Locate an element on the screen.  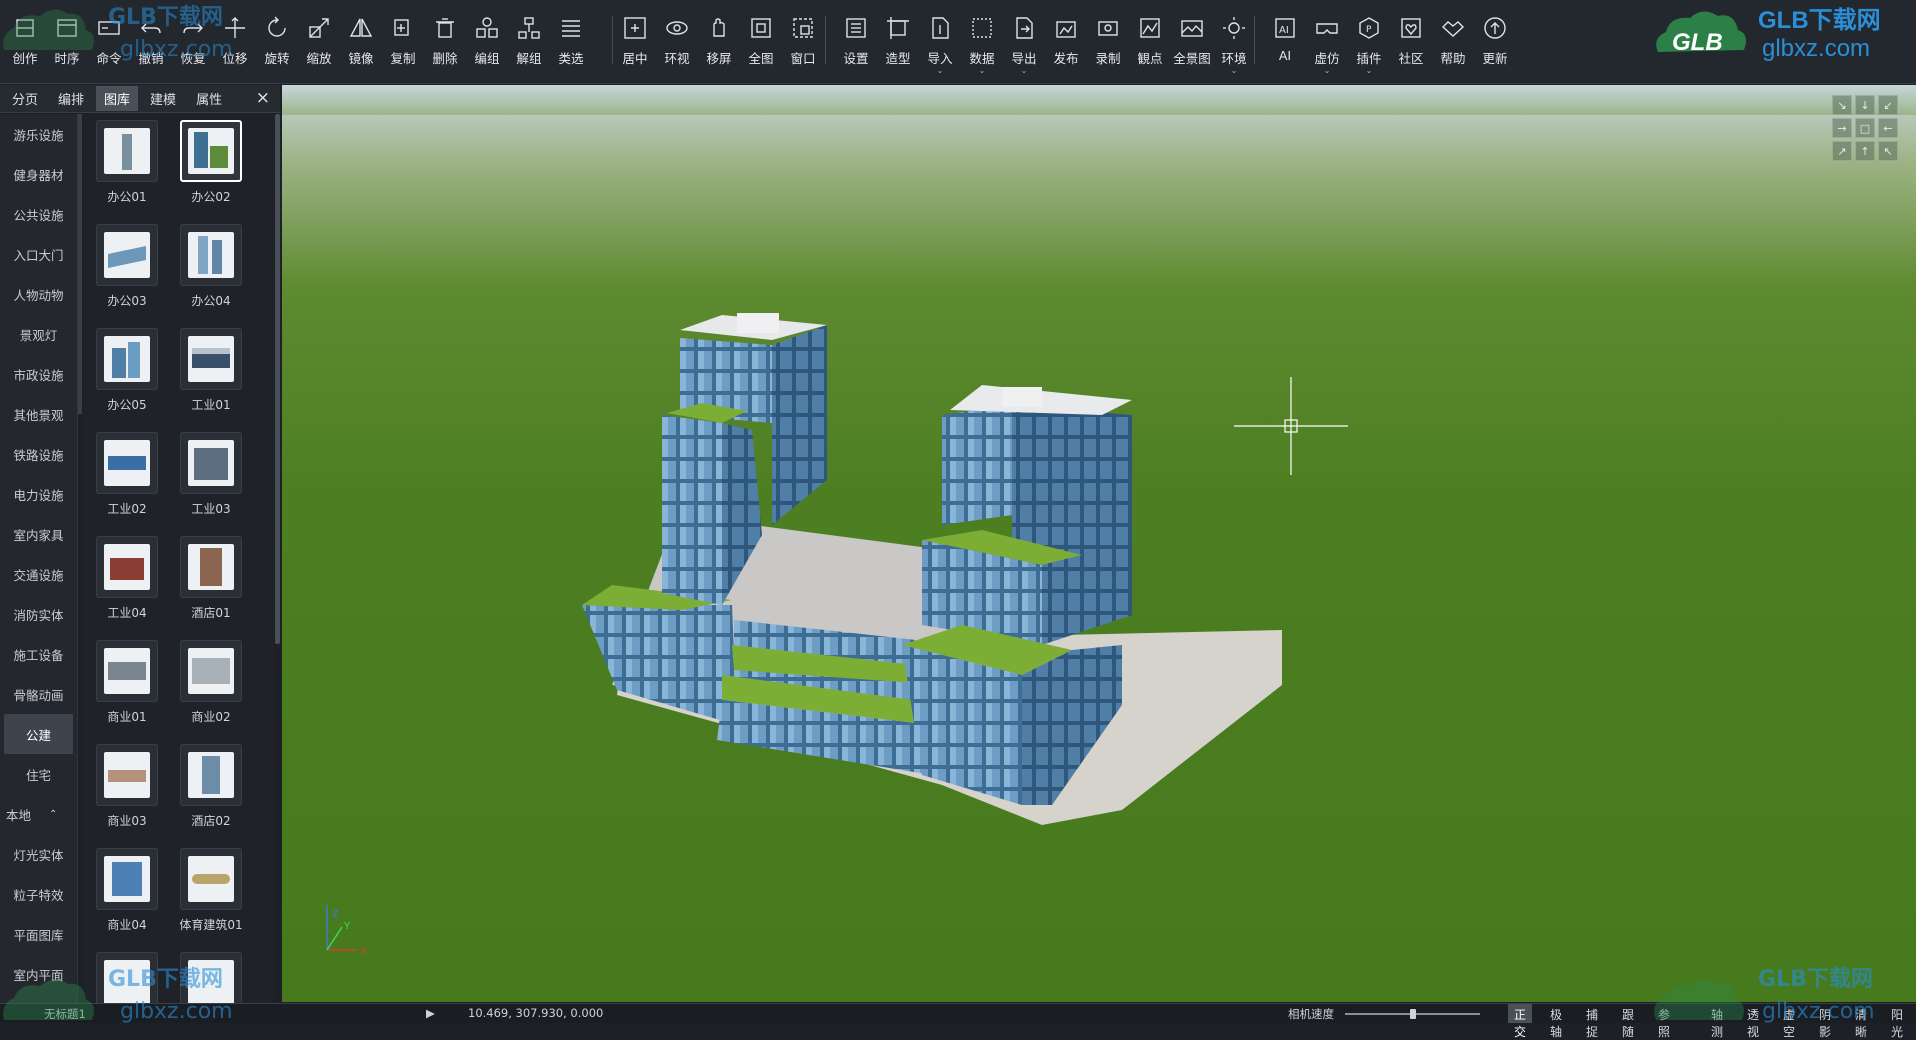
toolbar-button-viewpoint: 観点 is located at coordinates (1150, 42).